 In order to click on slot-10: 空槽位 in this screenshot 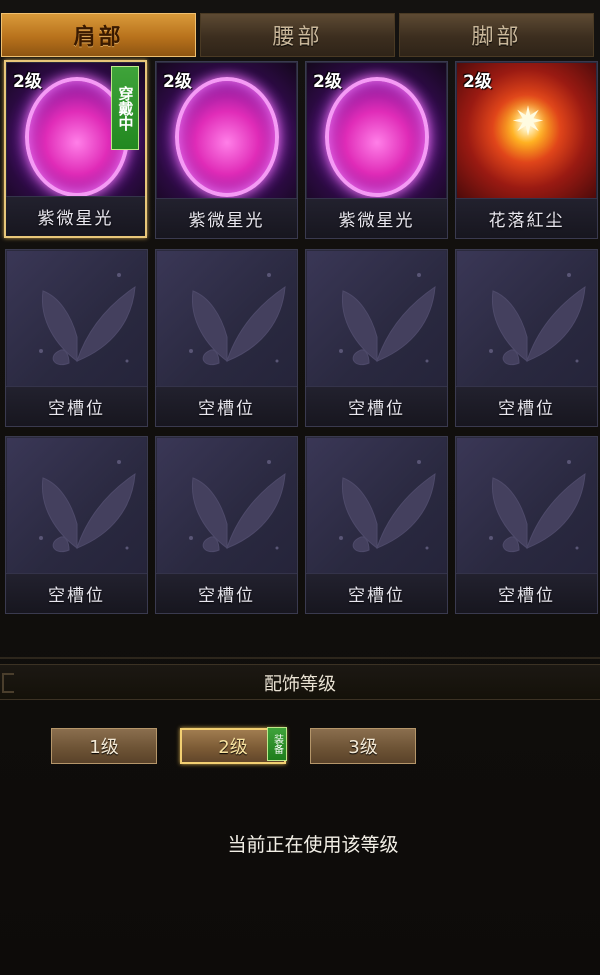, I will do `click(226, 525)`.